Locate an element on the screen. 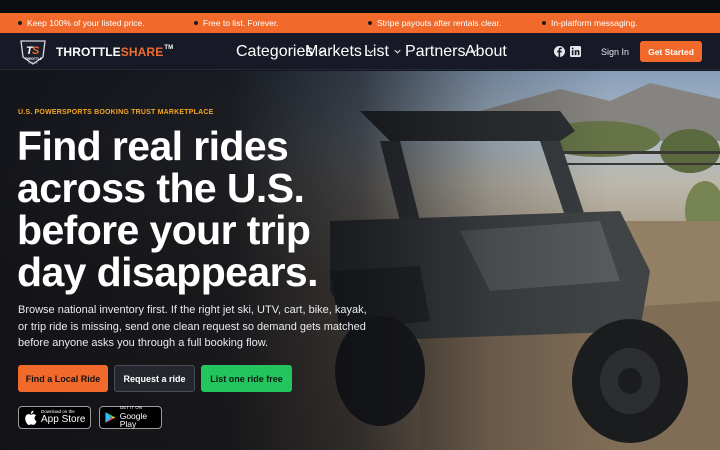  window-top-strip is located at coordinates (360, 6).